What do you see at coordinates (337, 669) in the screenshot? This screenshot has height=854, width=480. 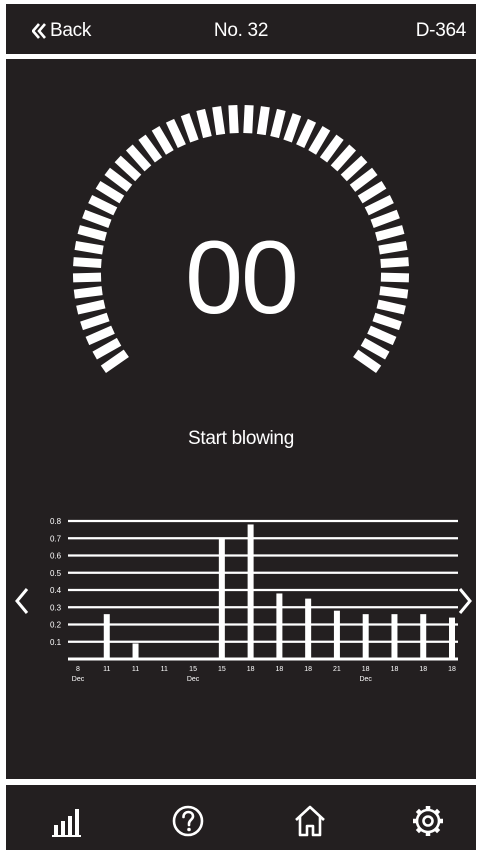 I see `x-tick-label: 21` at bounding box center [337, 669].